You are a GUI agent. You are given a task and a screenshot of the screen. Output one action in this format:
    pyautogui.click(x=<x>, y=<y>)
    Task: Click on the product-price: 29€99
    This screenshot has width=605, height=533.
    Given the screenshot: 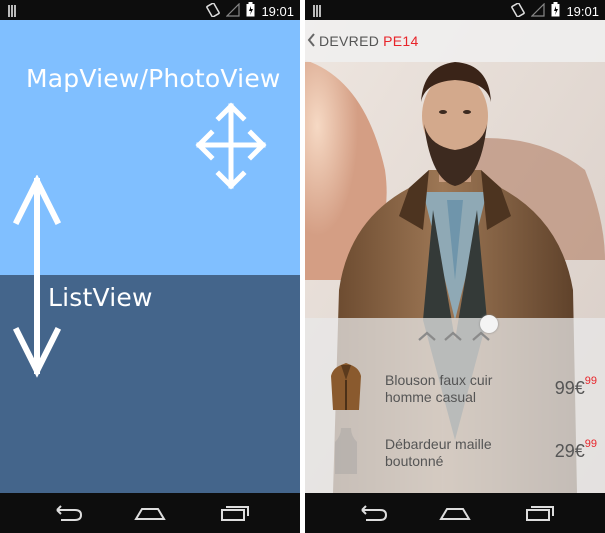 What is the action you would take?
    pyautogui.click(x=575, y=449)
    